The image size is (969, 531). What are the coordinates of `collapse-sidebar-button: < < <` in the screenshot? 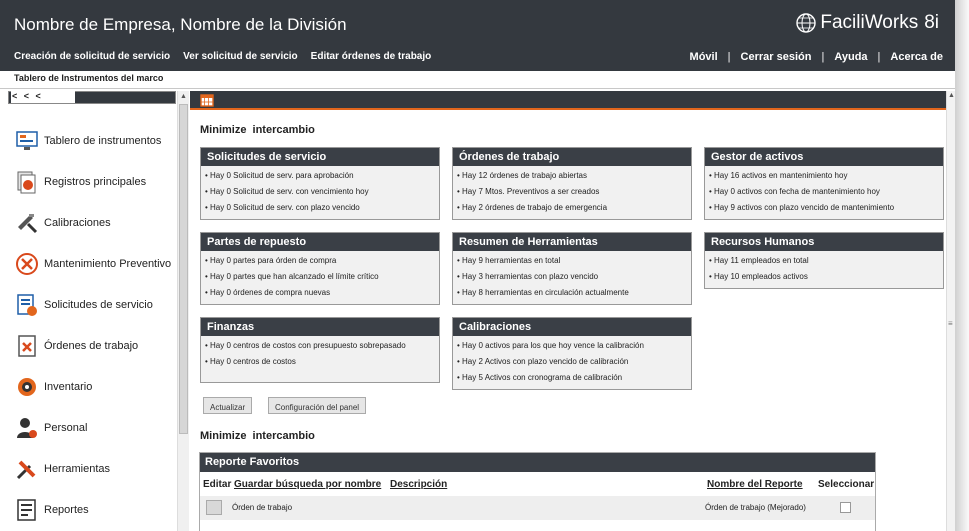 It's located at (92, 97).